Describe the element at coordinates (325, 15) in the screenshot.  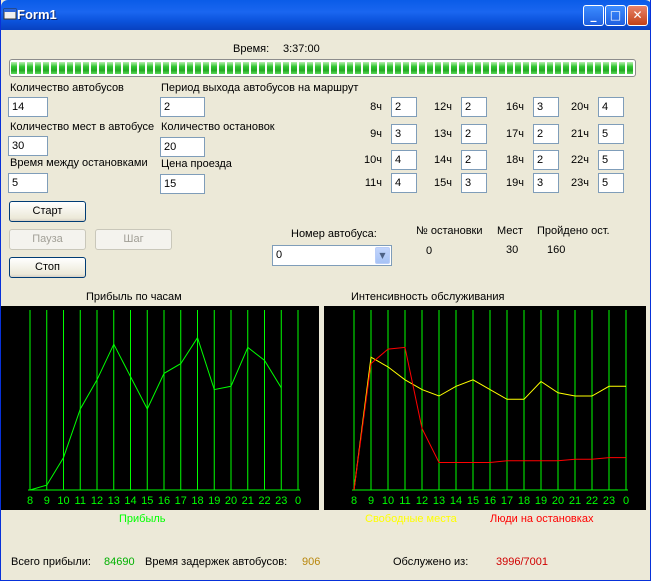
I see `title-bar: Form1 _ □ ✕` at that location.